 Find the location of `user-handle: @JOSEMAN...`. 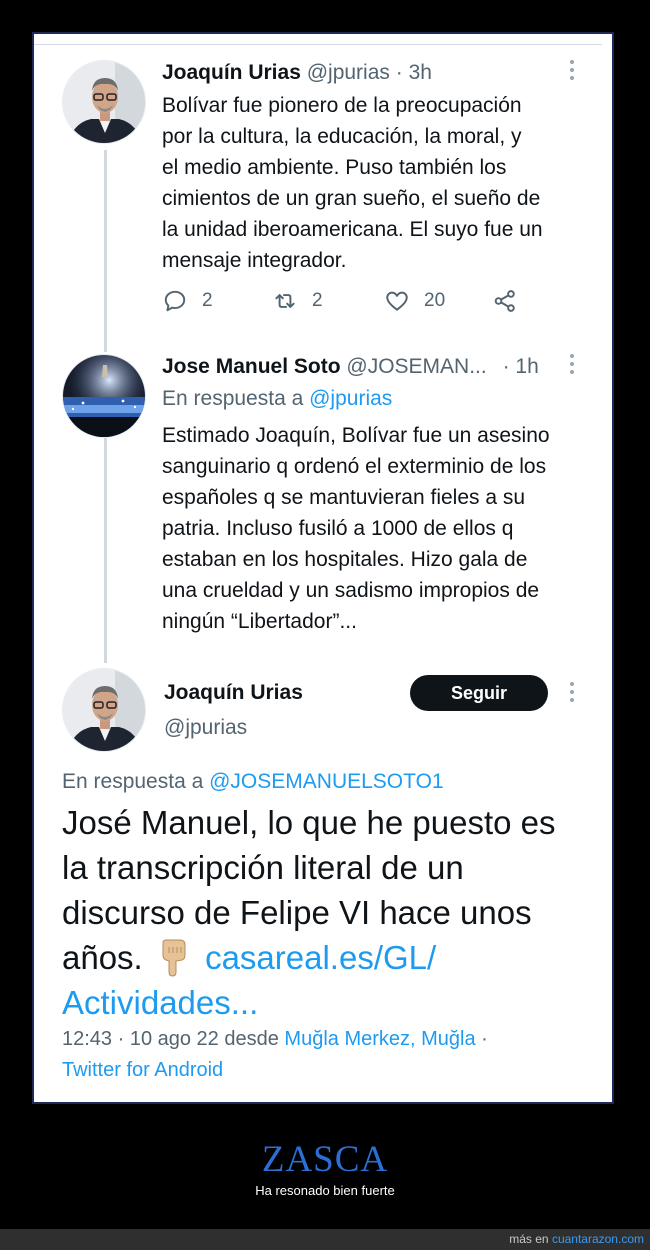

user-handle: @JOSEMAN... is located at coordinates (416, 366).